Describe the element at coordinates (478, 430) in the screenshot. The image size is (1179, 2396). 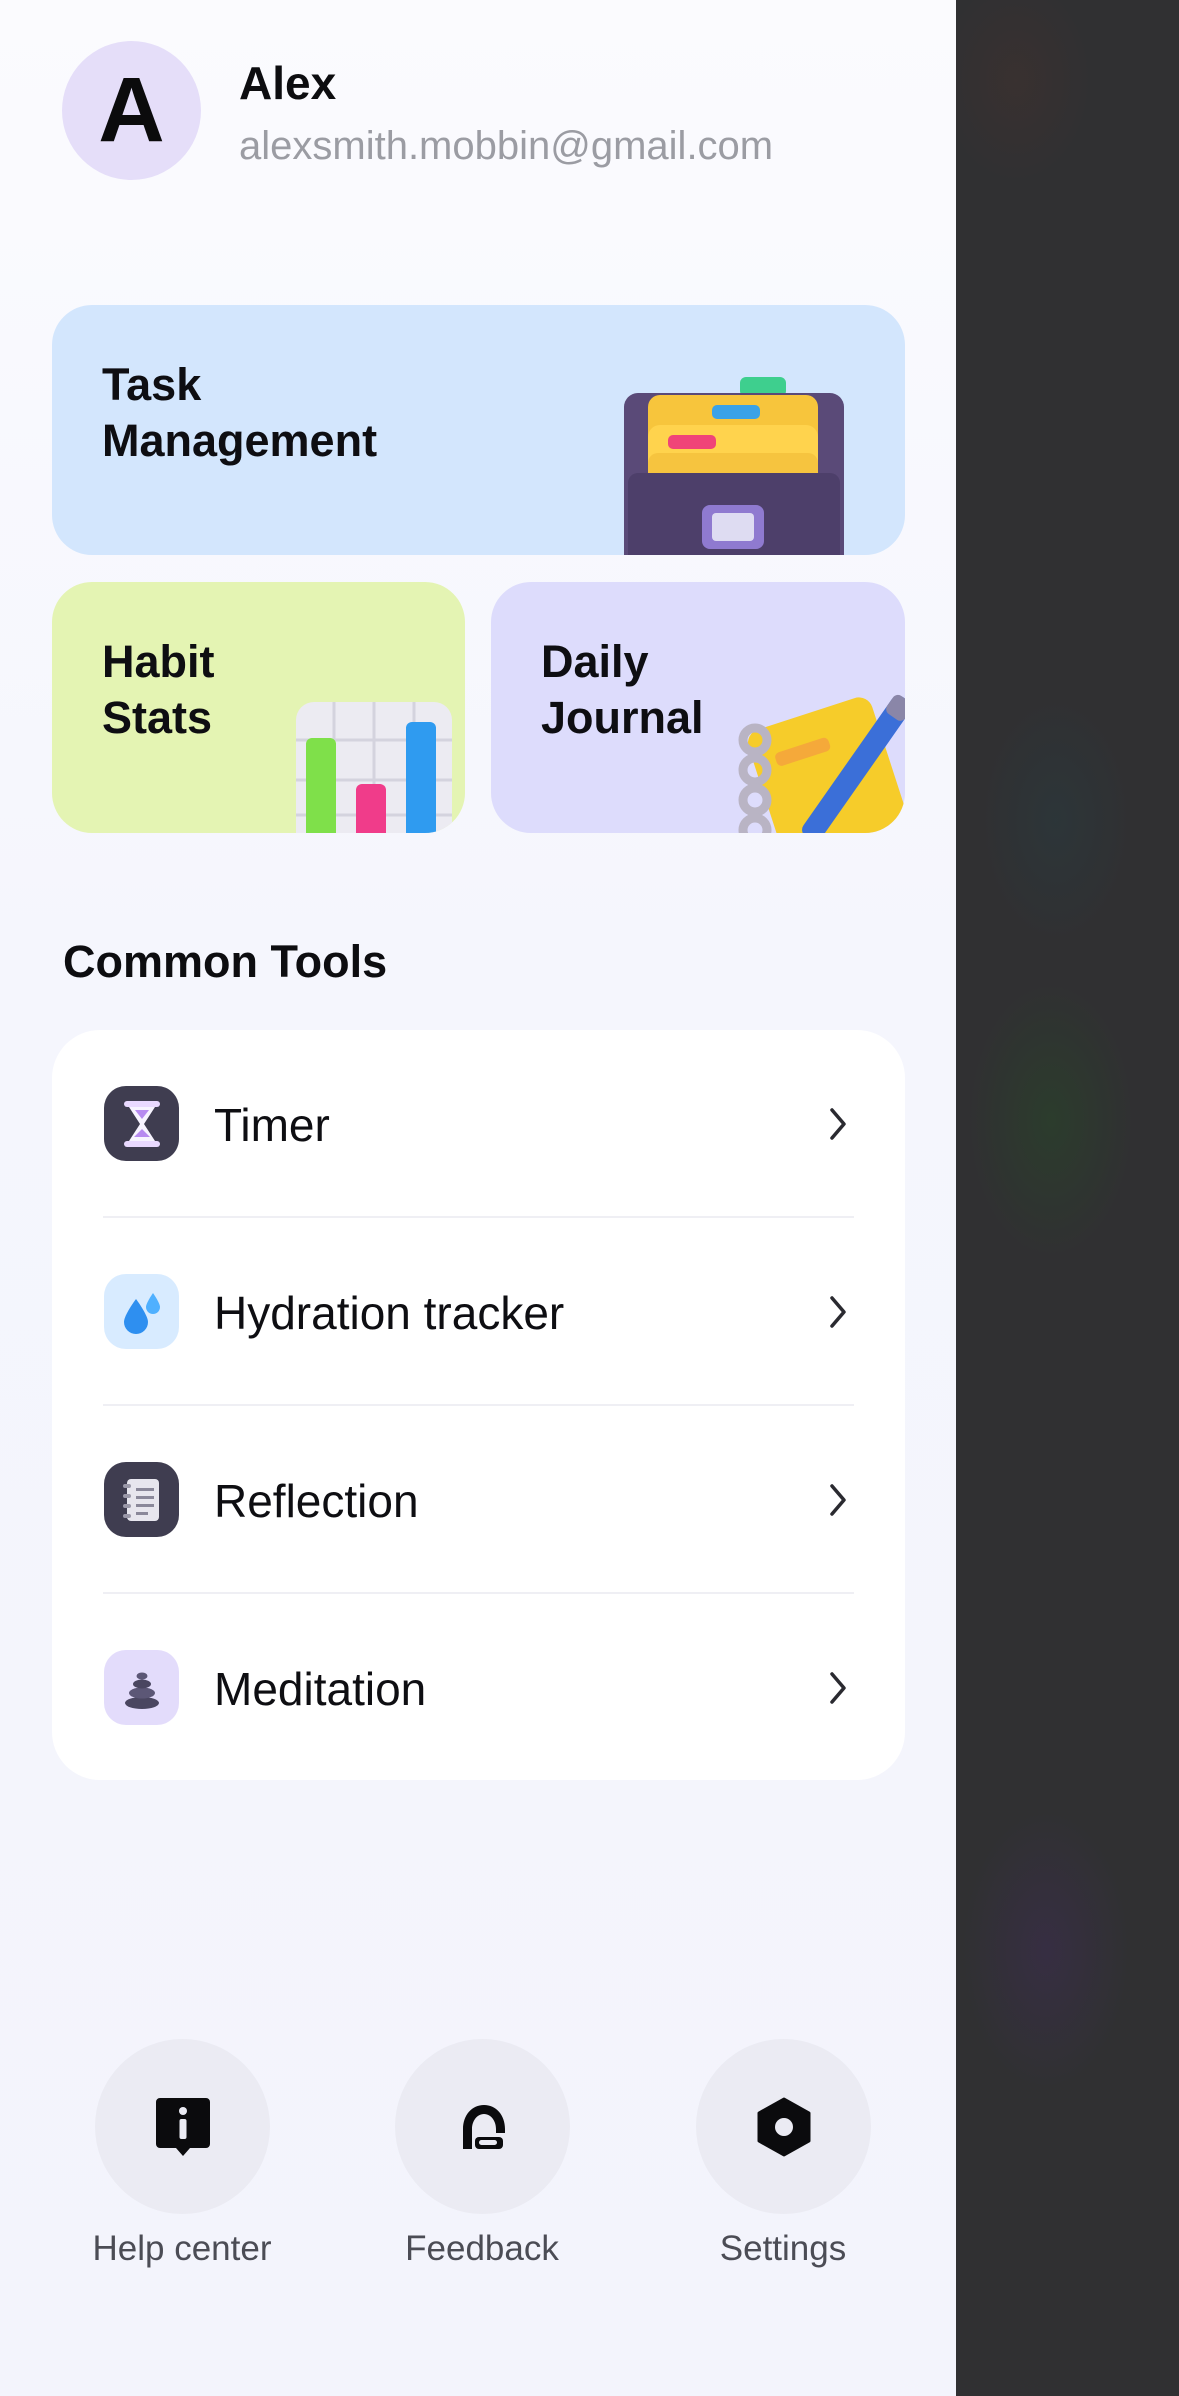
I see `task-management-card: Task Management` at that location.